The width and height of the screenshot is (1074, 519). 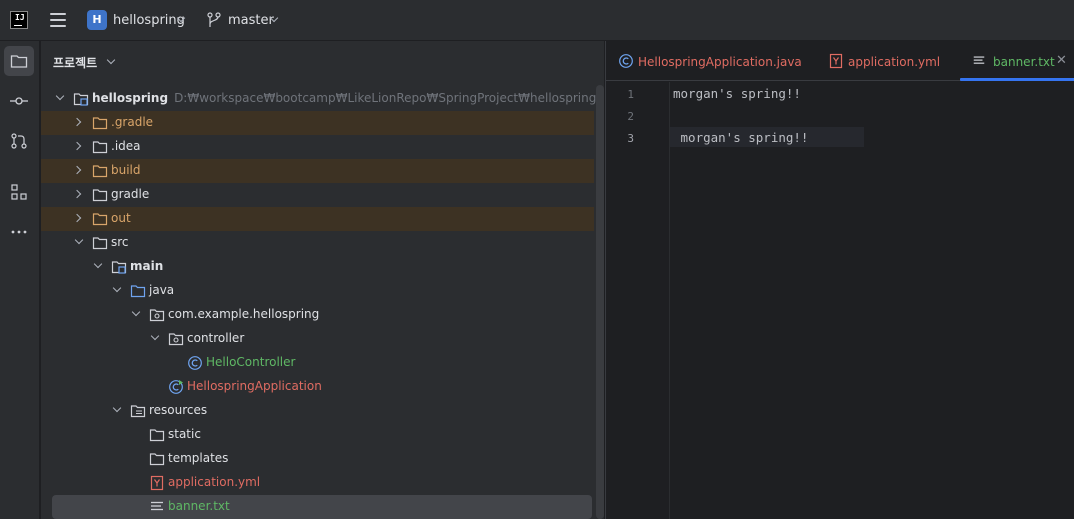 I want to click on tree-node-label: gradle, so click(x=130, y=194).